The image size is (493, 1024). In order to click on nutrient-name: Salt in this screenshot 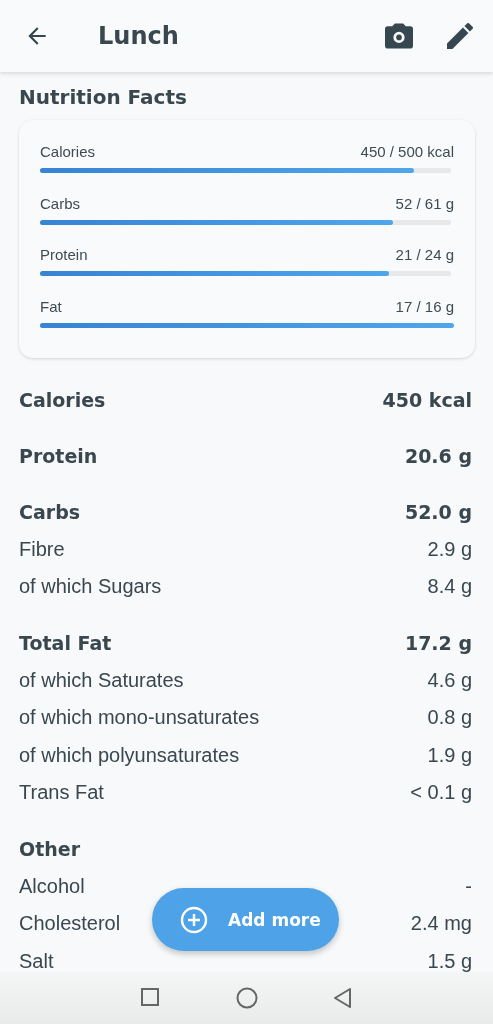, I will do `click(36, 960)`.